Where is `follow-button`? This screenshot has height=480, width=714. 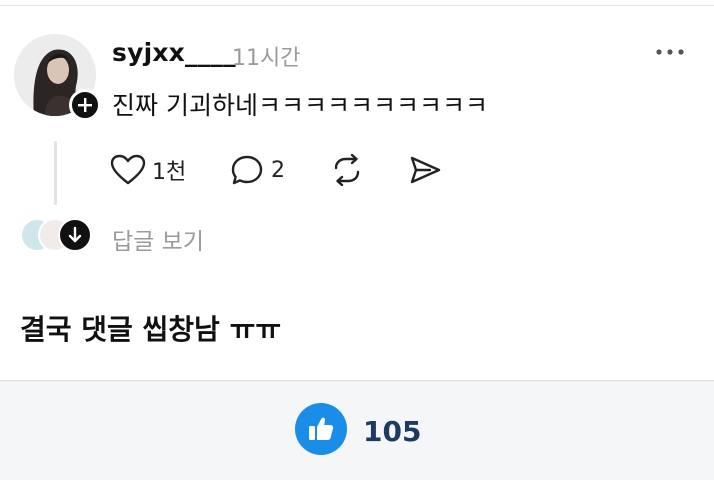 follow-button is located at coordinates (85, 105).